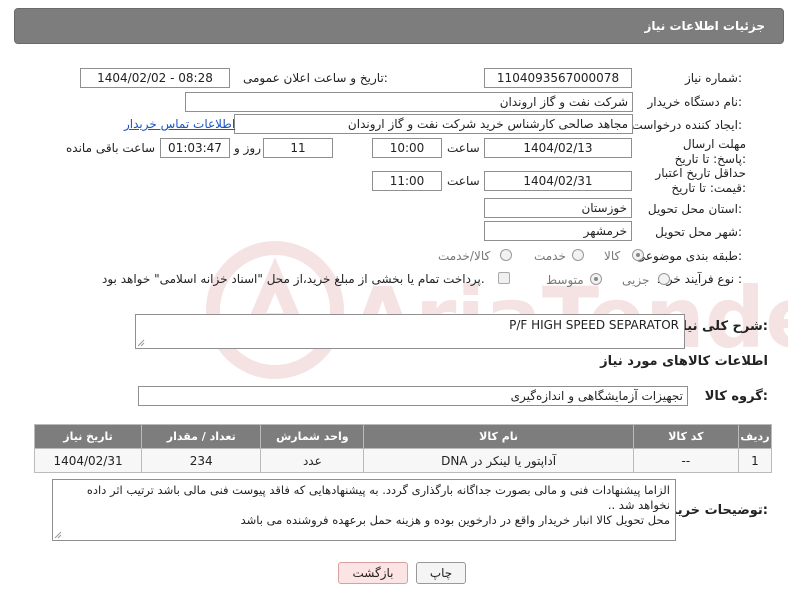  What do you see at coordinates (463, 181) in the screenshot?
I see `price-validity-time-label: ساعت` at bounding box center [463, 181].